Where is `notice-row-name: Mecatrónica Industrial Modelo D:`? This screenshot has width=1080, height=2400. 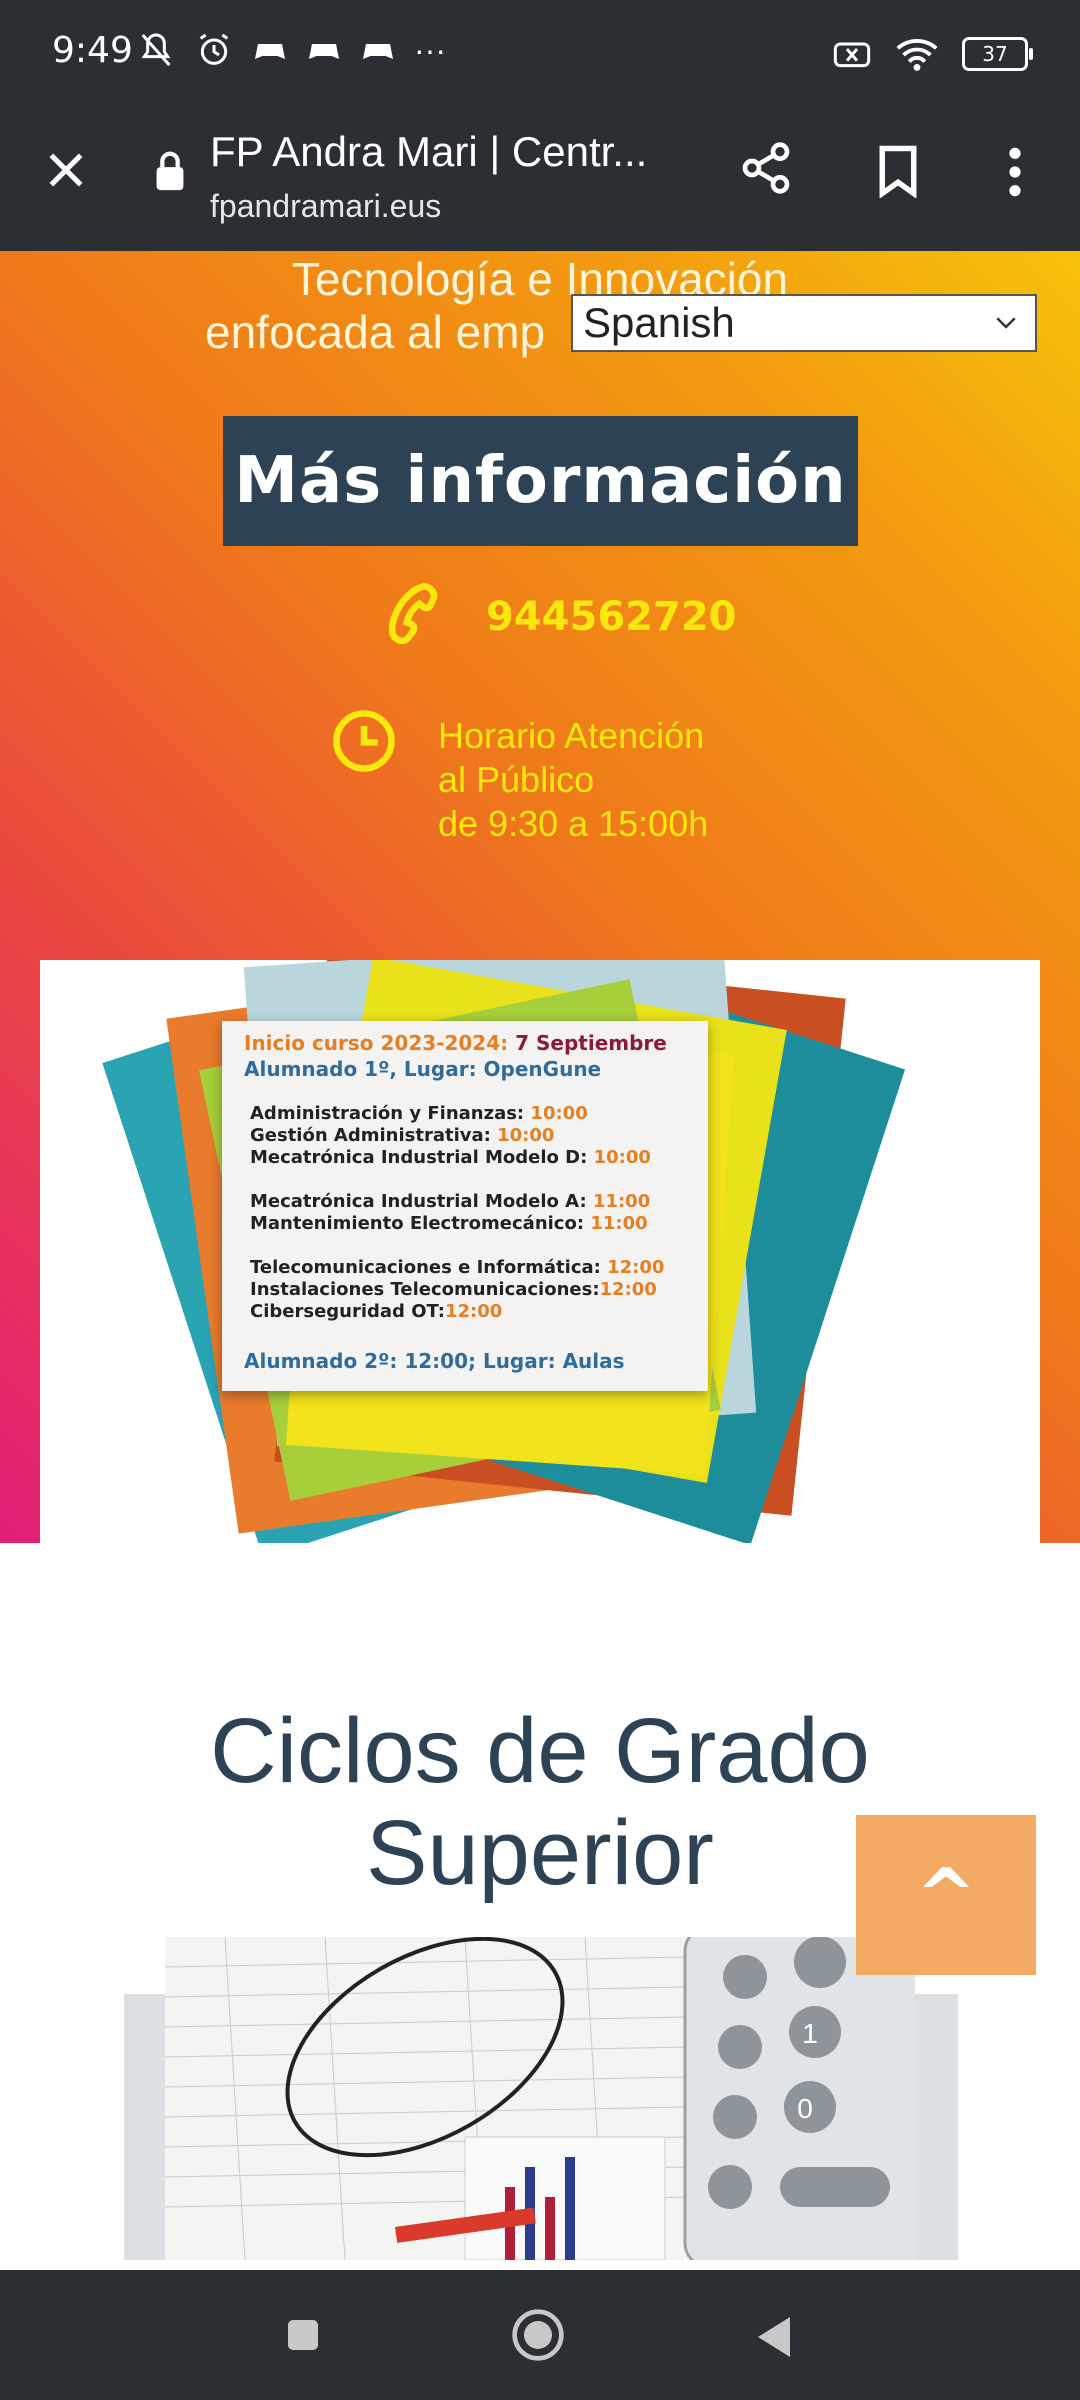
notice-row-name: Mecatrónica Industrial Modelo D: is located at coordinates (419, 1157).